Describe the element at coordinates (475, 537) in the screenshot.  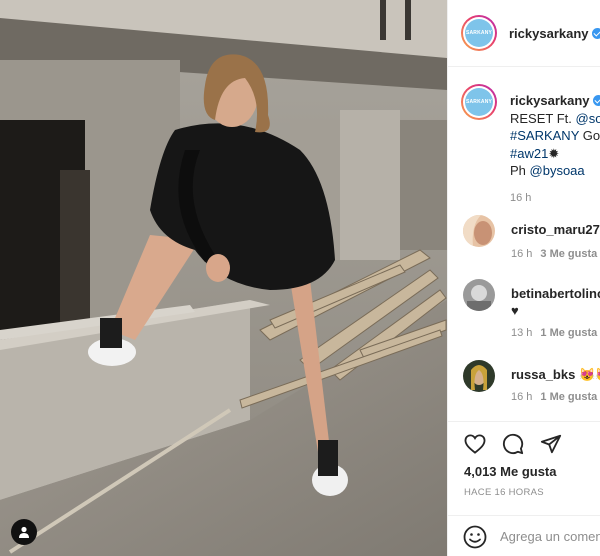
I see `emoji-icon` at that location.